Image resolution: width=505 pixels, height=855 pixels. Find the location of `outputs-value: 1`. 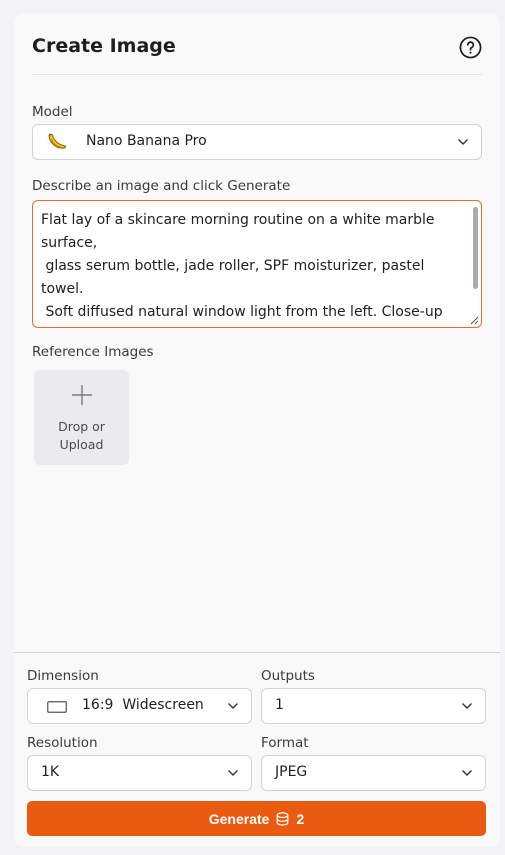

outputs-value: 1 is located at coordinates (279, 705).